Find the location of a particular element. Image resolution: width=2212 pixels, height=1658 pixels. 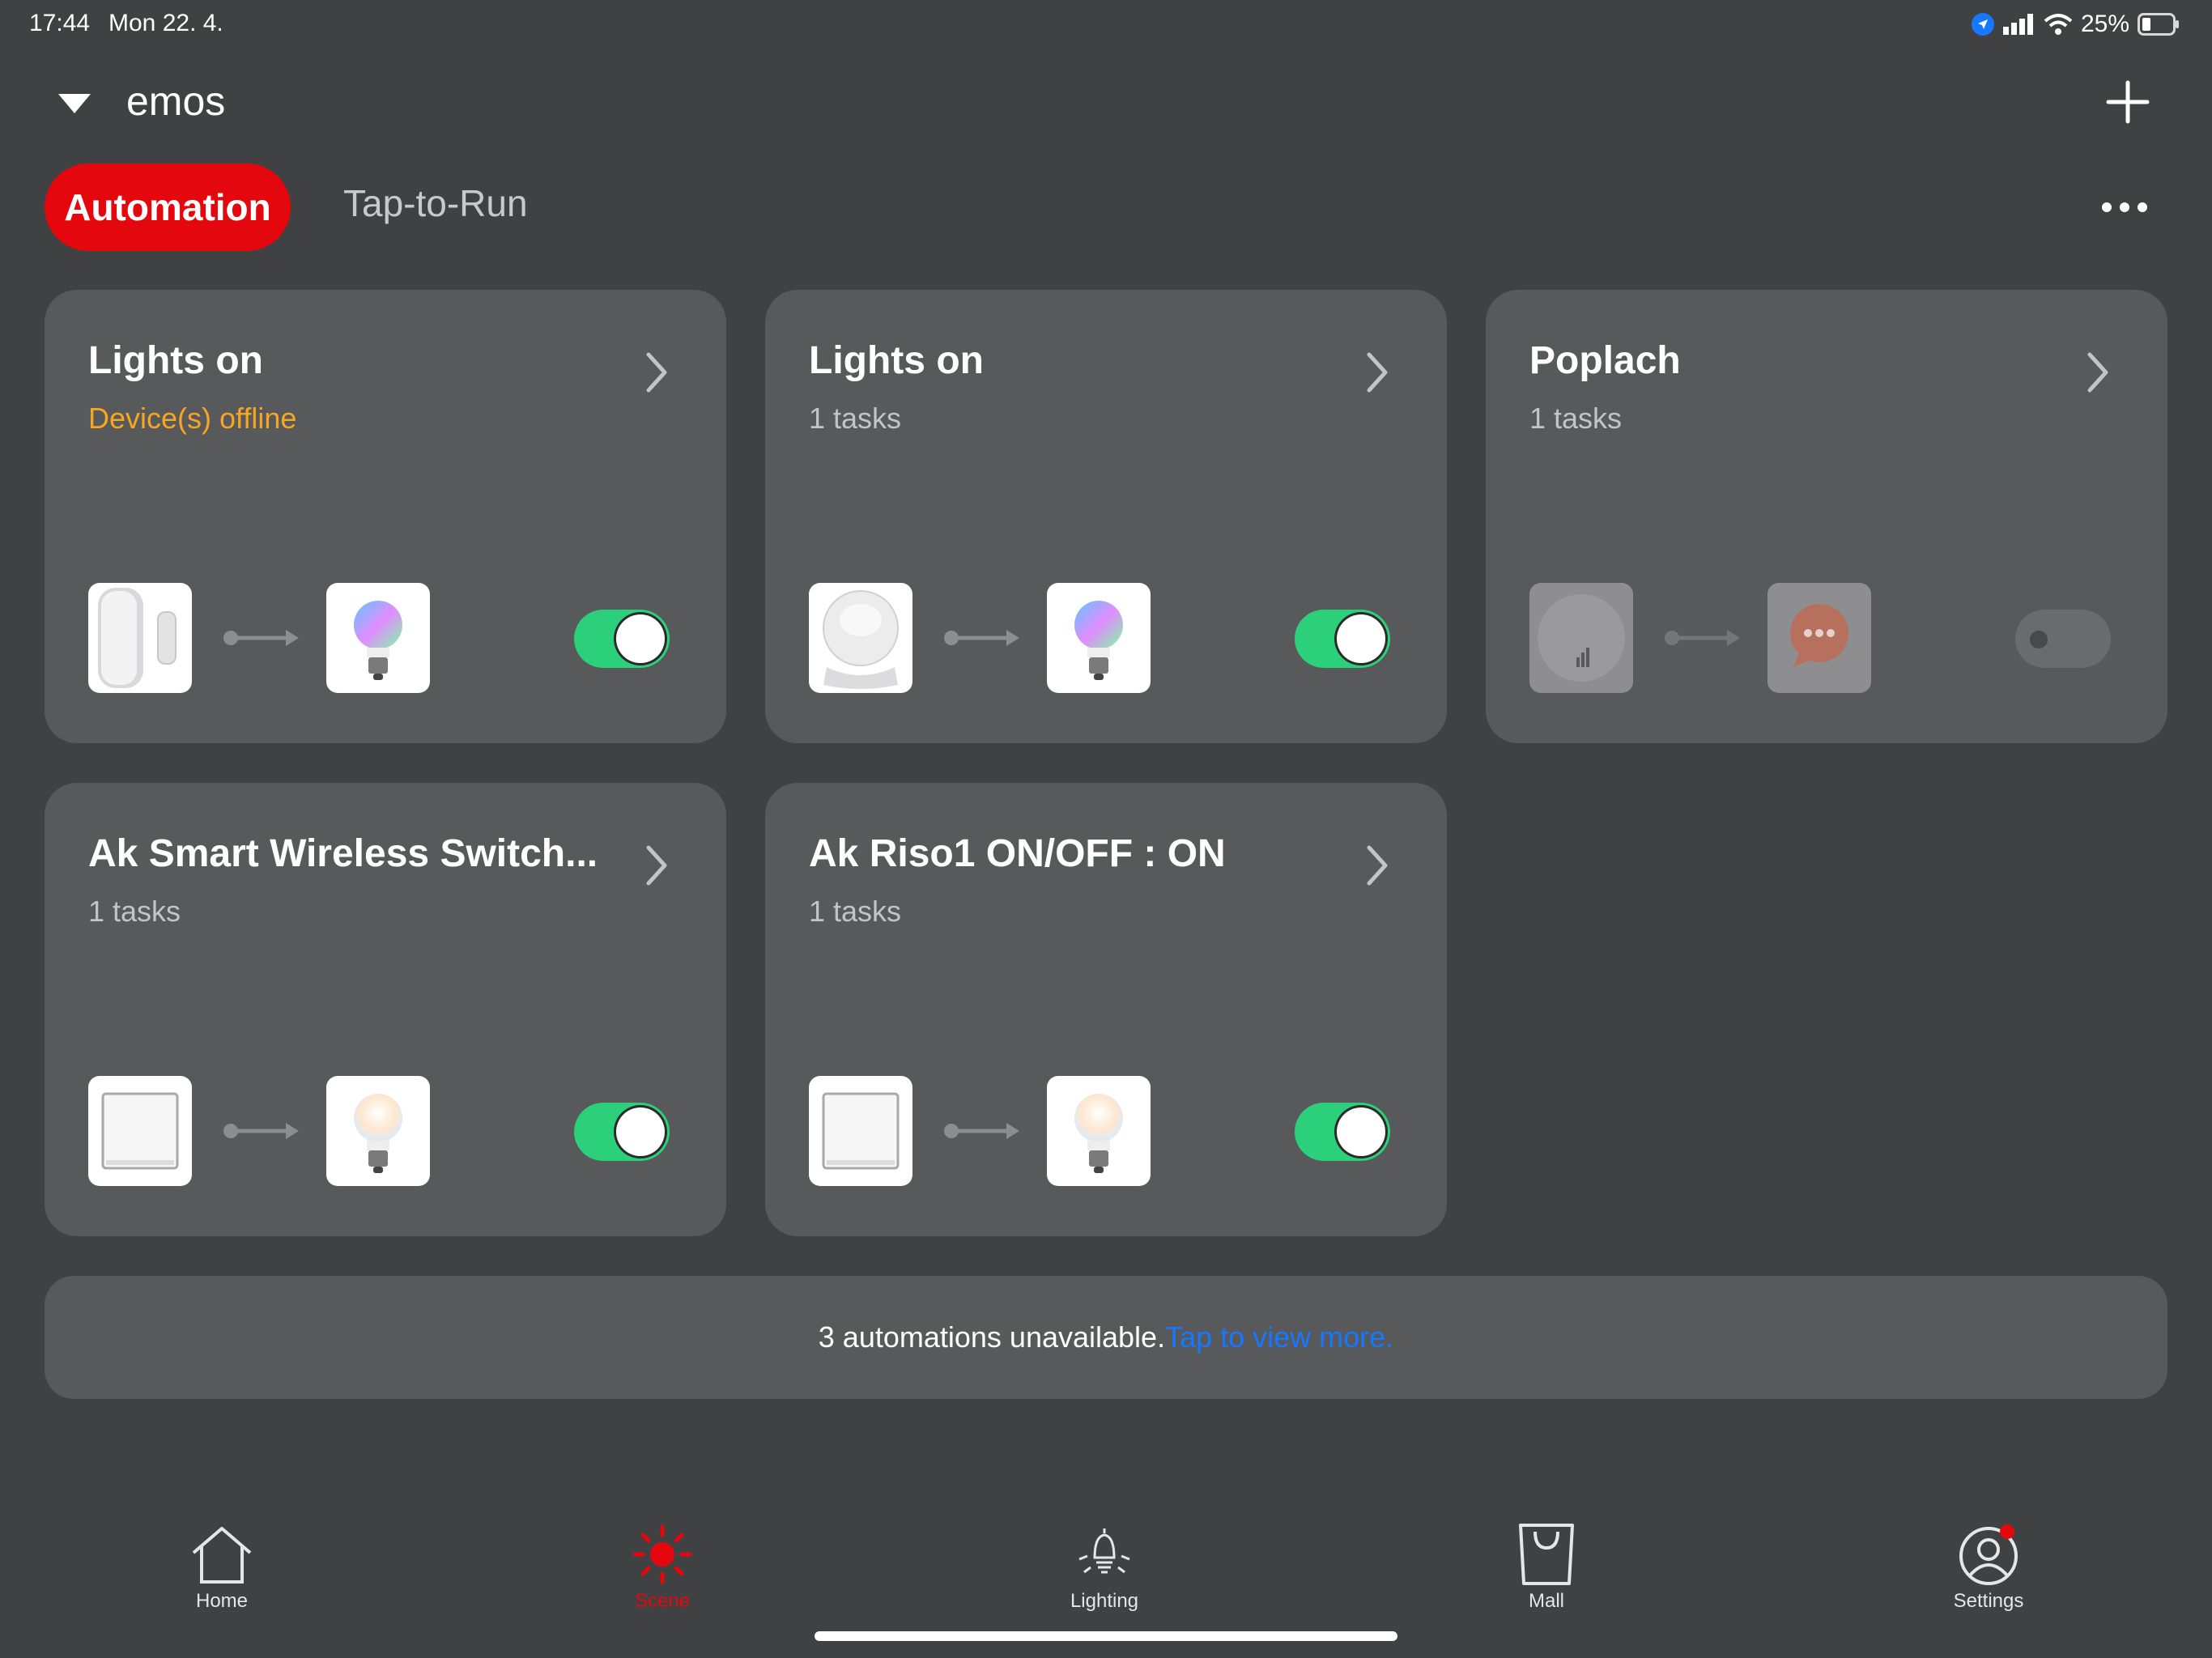

nav-settings-label: Settings is located at coordinates (1989, 1601).